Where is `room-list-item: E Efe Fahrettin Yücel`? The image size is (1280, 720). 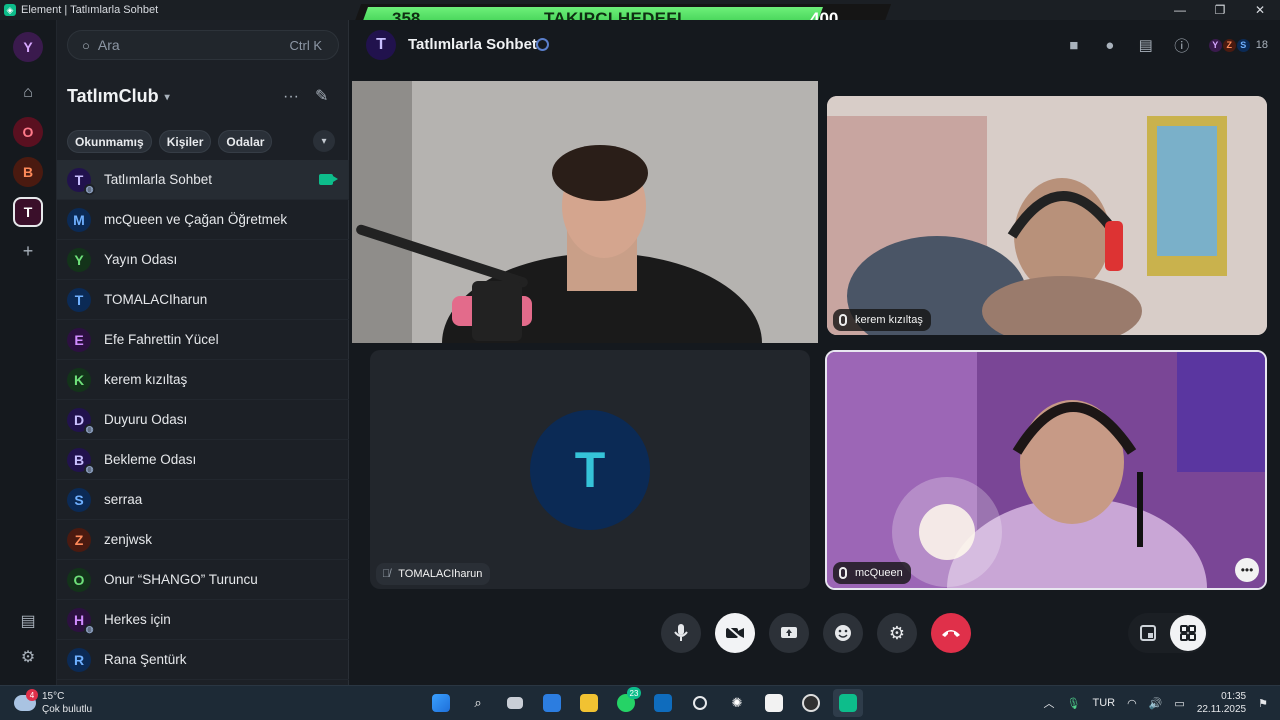
room-list-item: E Efe Fahrettin Yücel is located at coordinates (203, 340).